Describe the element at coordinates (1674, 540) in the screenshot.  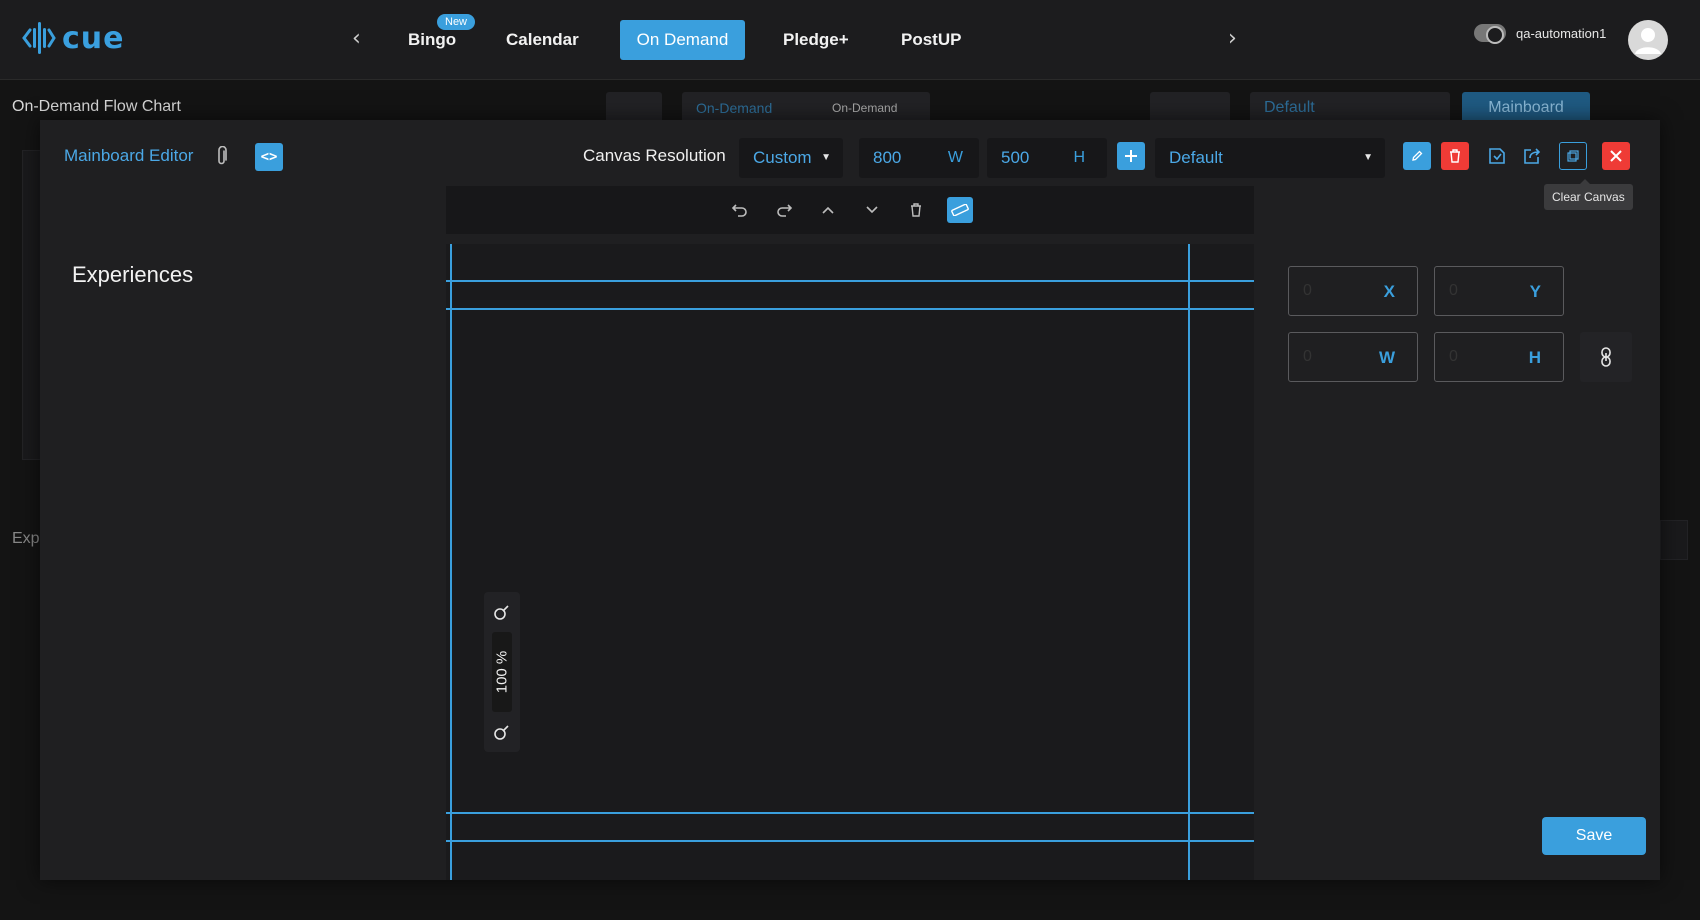
I see `bg-panel-right` at that location.